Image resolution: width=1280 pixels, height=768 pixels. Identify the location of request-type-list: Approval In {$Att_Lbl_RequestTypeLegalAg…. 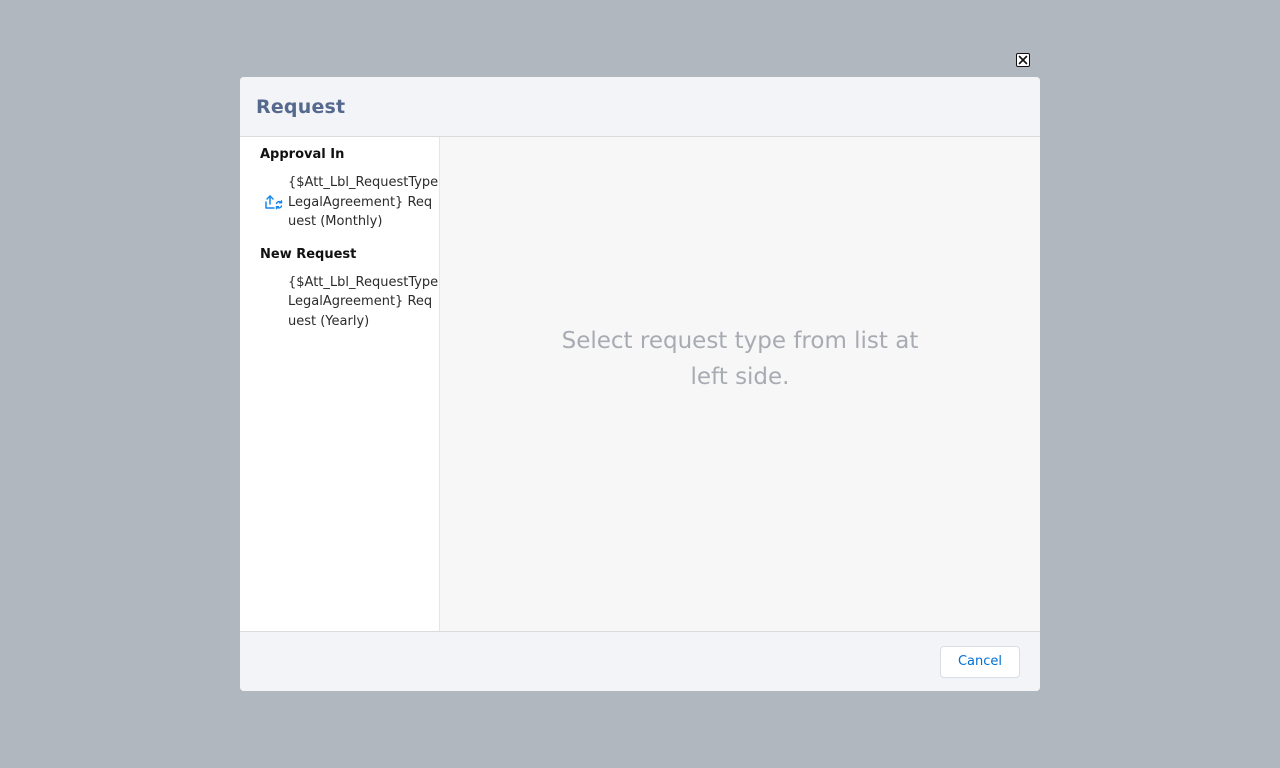
(340, 384).